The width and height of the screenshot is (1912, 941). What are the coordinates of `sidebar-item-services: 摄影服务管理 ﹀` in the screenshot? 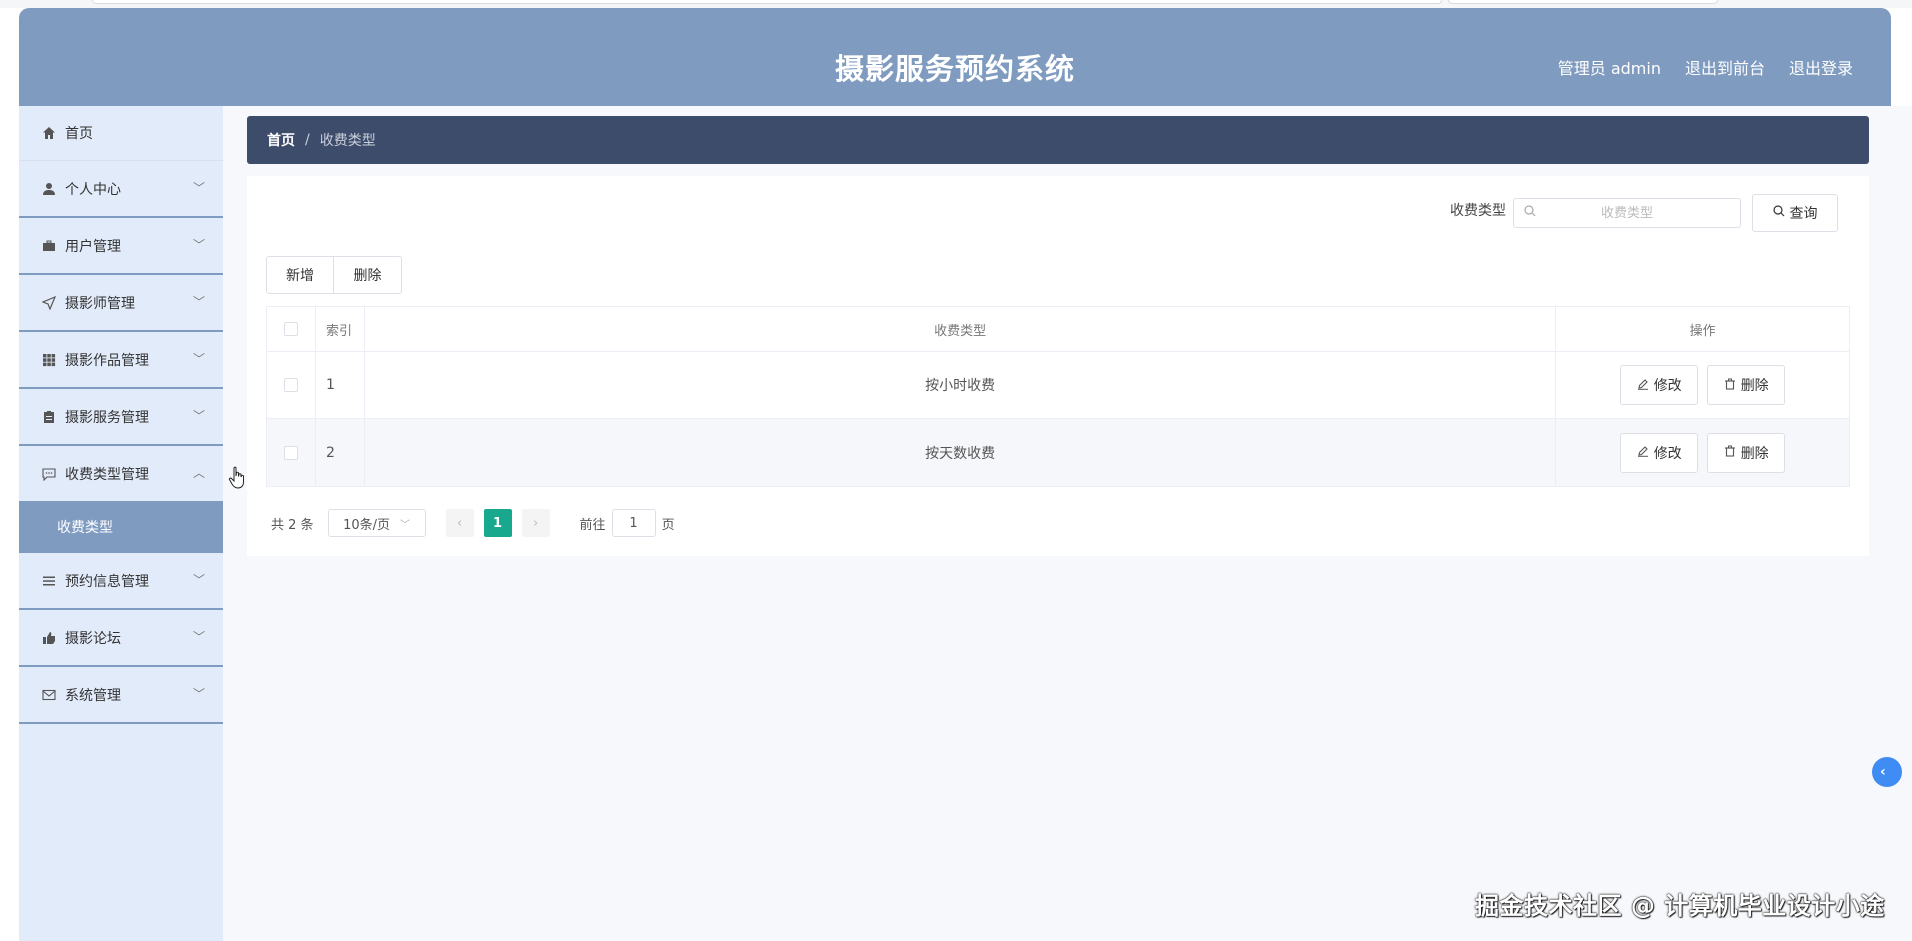 It's located at (121, 417).